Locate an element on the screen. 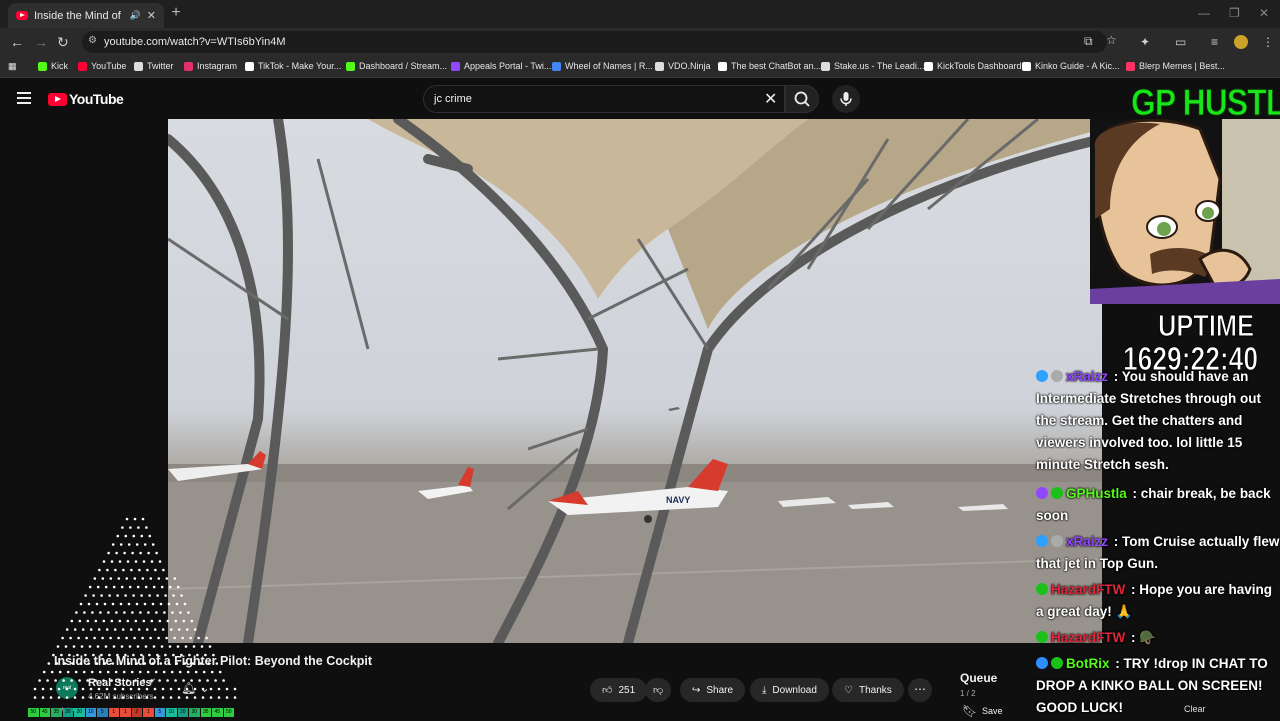  minimize-icon: — is located at coordinates (1204, 13).